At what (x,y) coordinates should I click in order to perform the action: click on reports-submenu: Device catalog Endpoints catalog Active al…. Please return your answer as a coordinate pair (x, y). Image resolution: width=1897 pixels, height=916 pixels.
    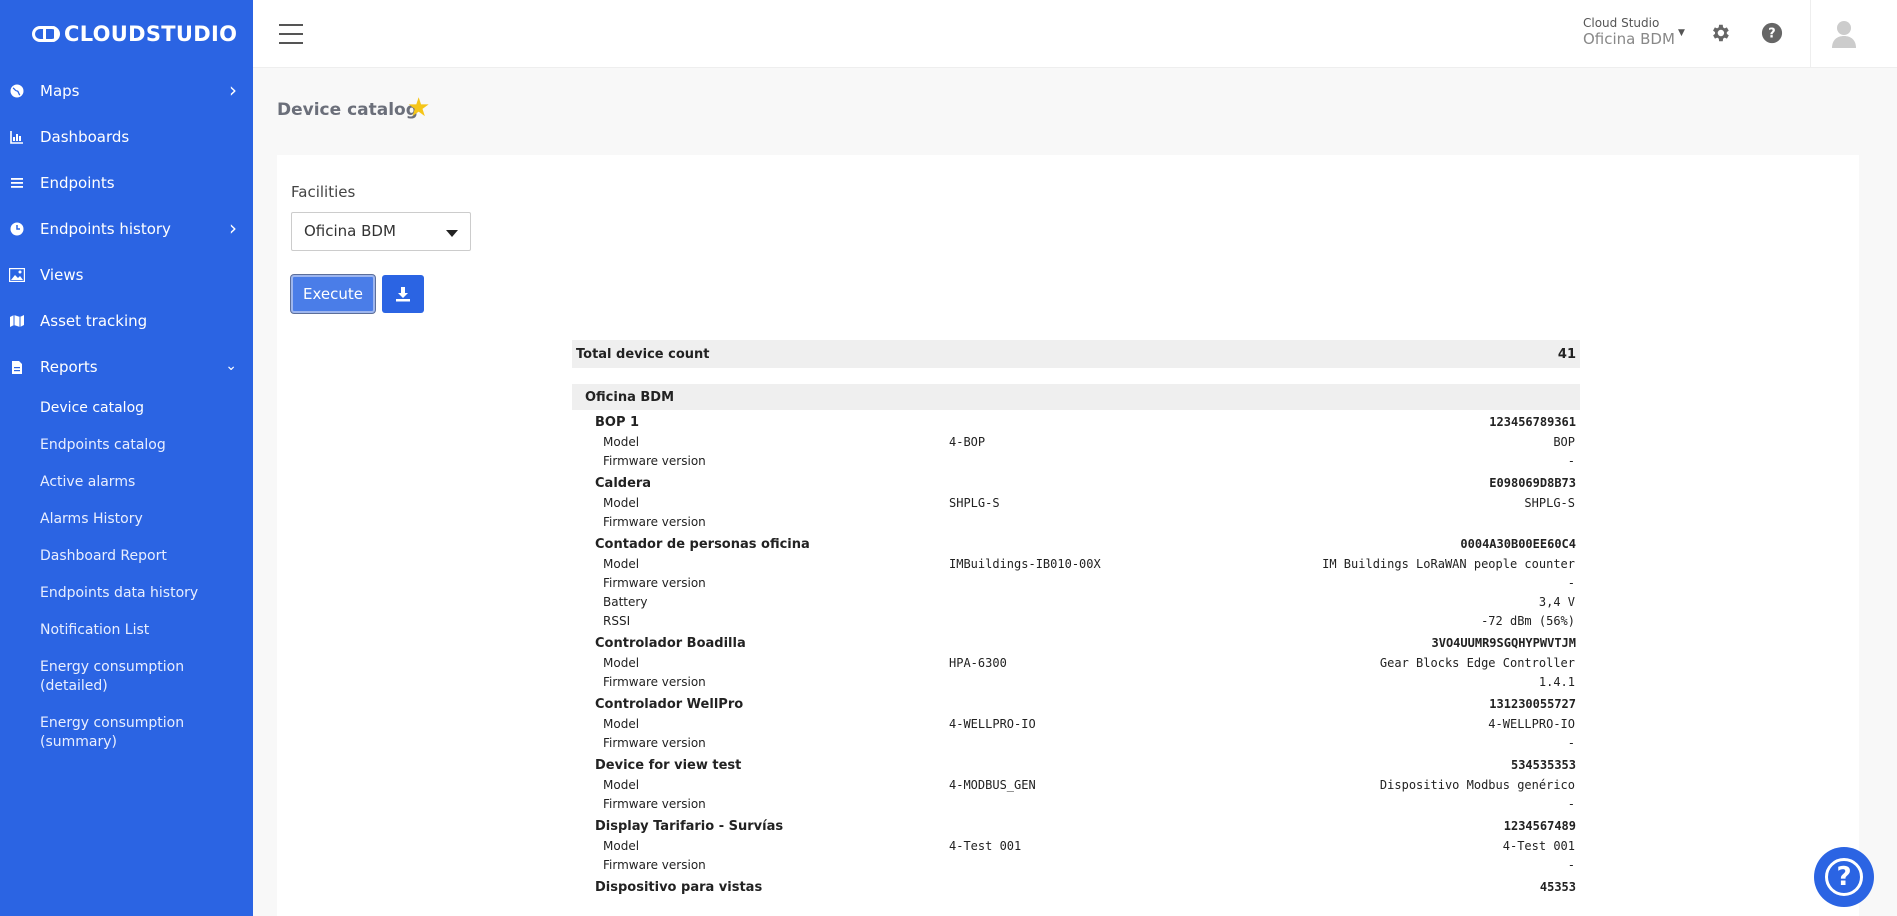
    Looking at the image, I should click on (126, 575).